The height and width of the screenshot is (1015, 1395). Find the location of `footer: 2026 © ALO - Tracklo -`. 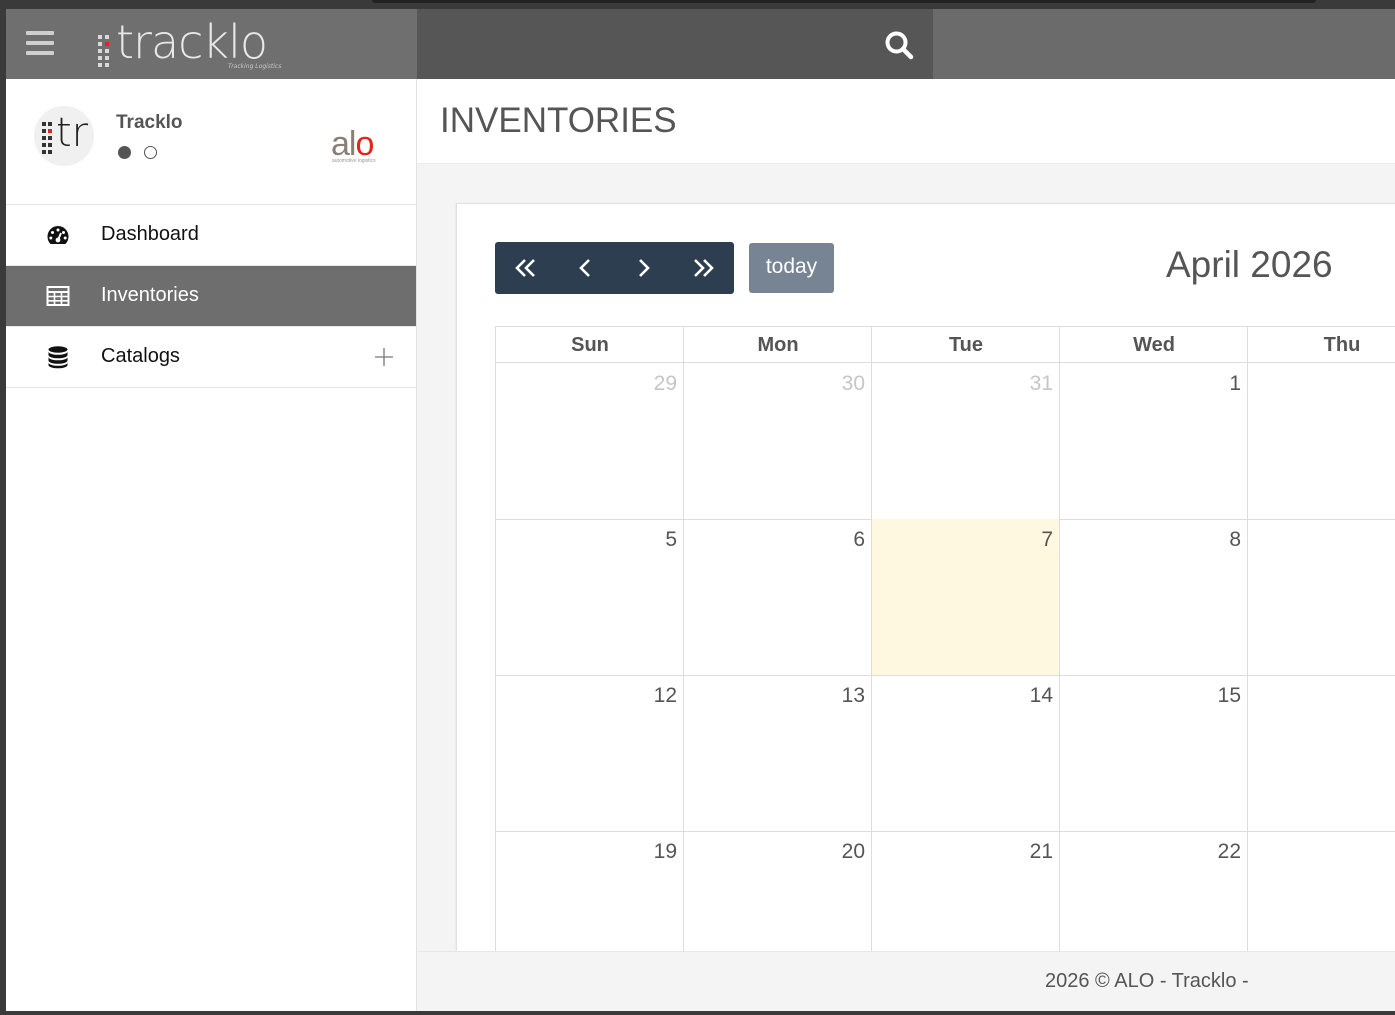

footer: 2026 © ALO - Tracklo - is located at coordinates (906, 981).